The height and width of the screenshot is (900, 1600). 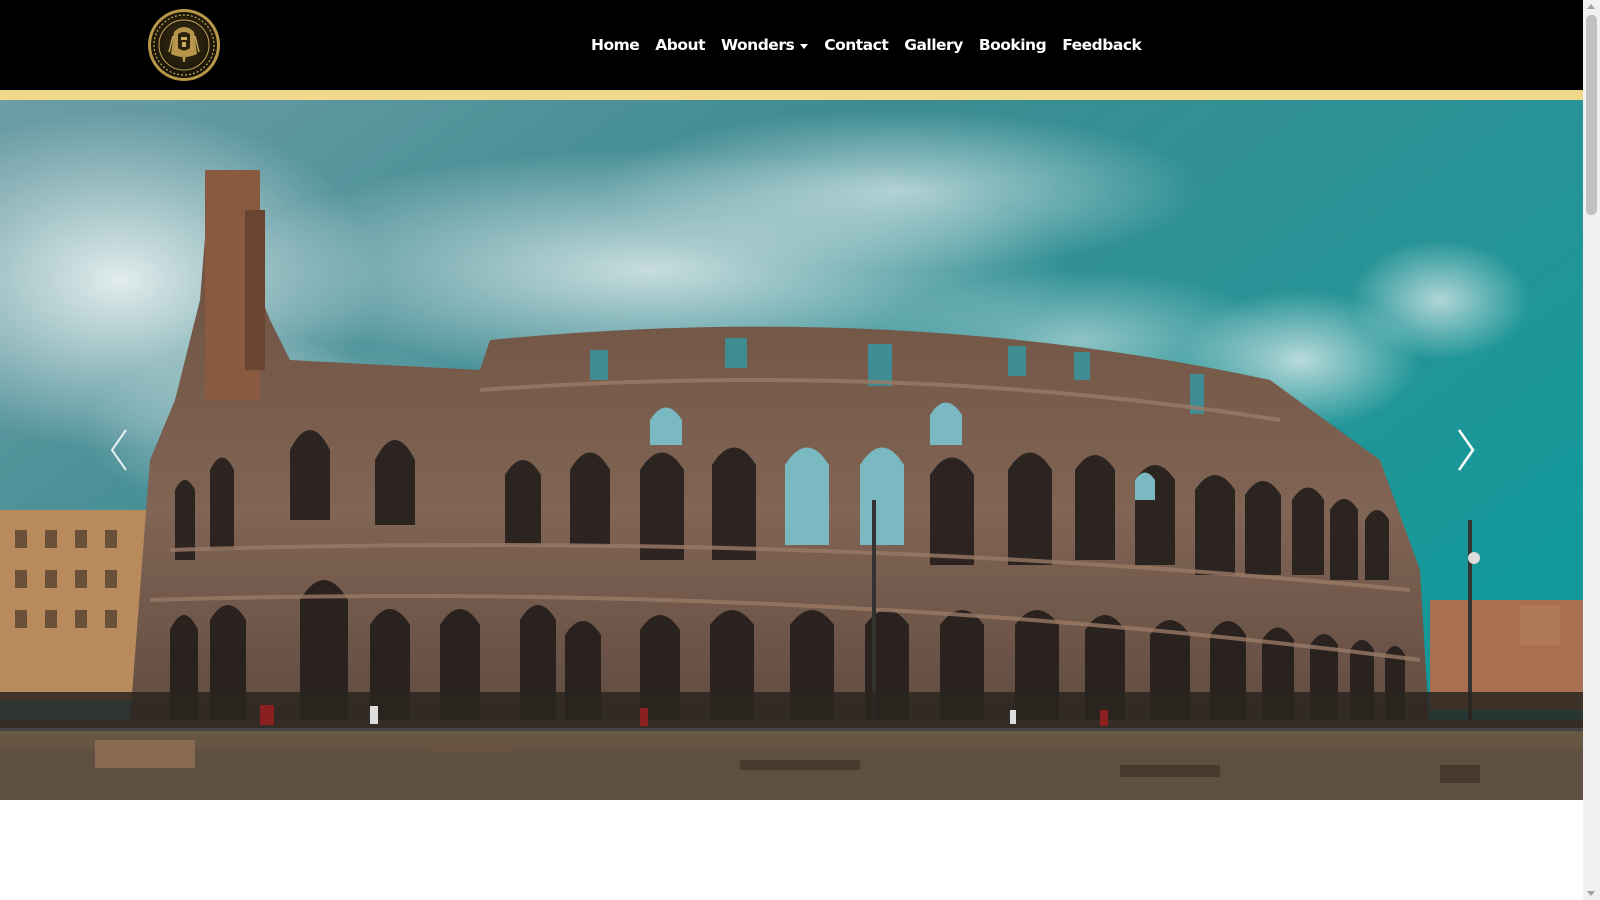 I want to click on nav-link-feedback: Feedback, so click(x=1101, y=45).